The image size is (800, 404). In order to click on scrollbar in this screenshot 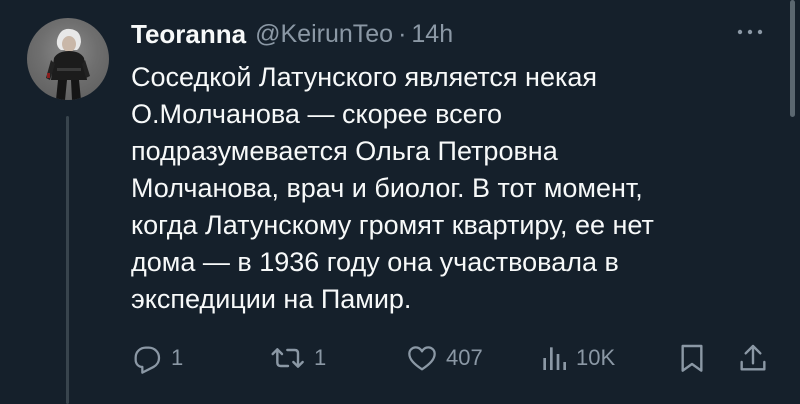, I will do `click(792, 58)`.